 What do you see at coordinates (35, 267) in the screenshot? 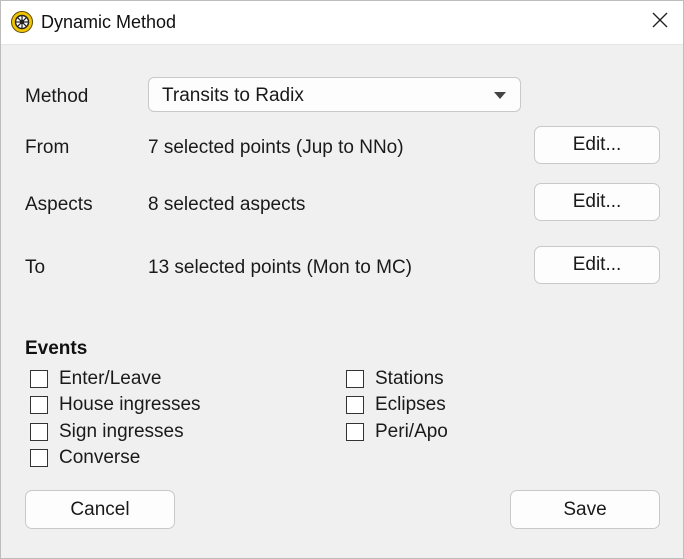
I see `to-label: To` at bounding box center [35, 267].